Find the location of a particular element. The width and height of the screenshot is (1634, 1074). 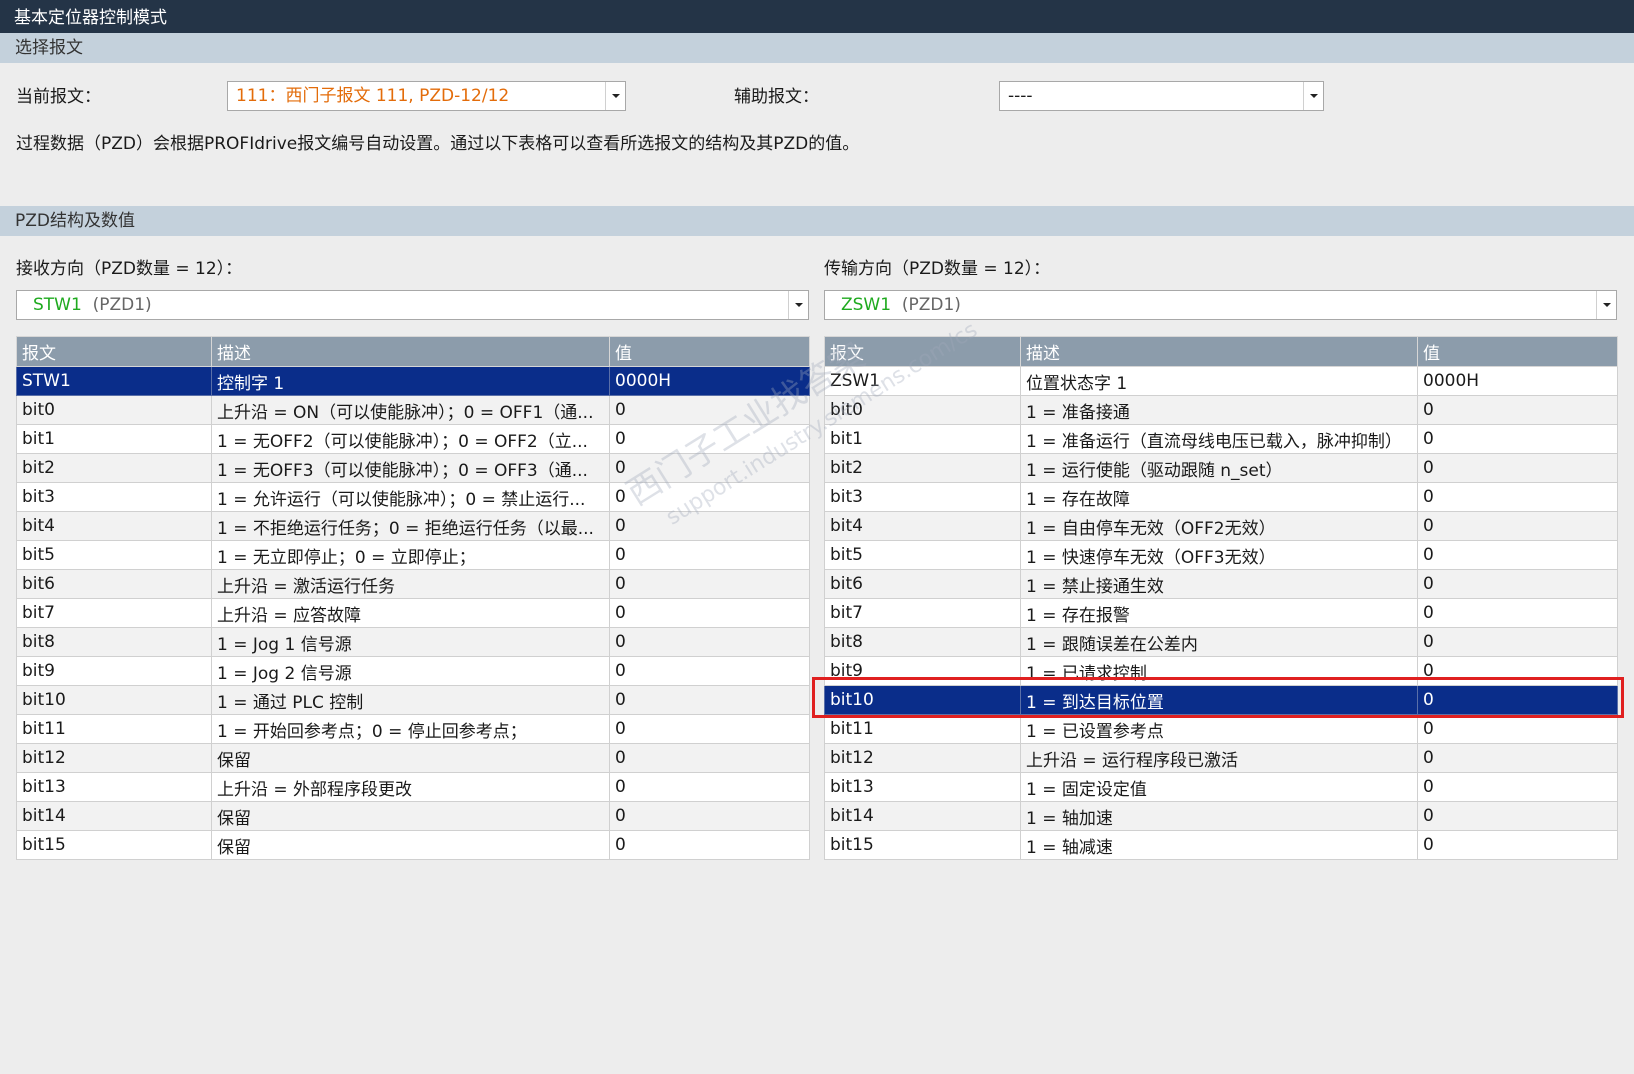

cell-description: 1 = 存在故障 is located at coordinates (1219, 497).